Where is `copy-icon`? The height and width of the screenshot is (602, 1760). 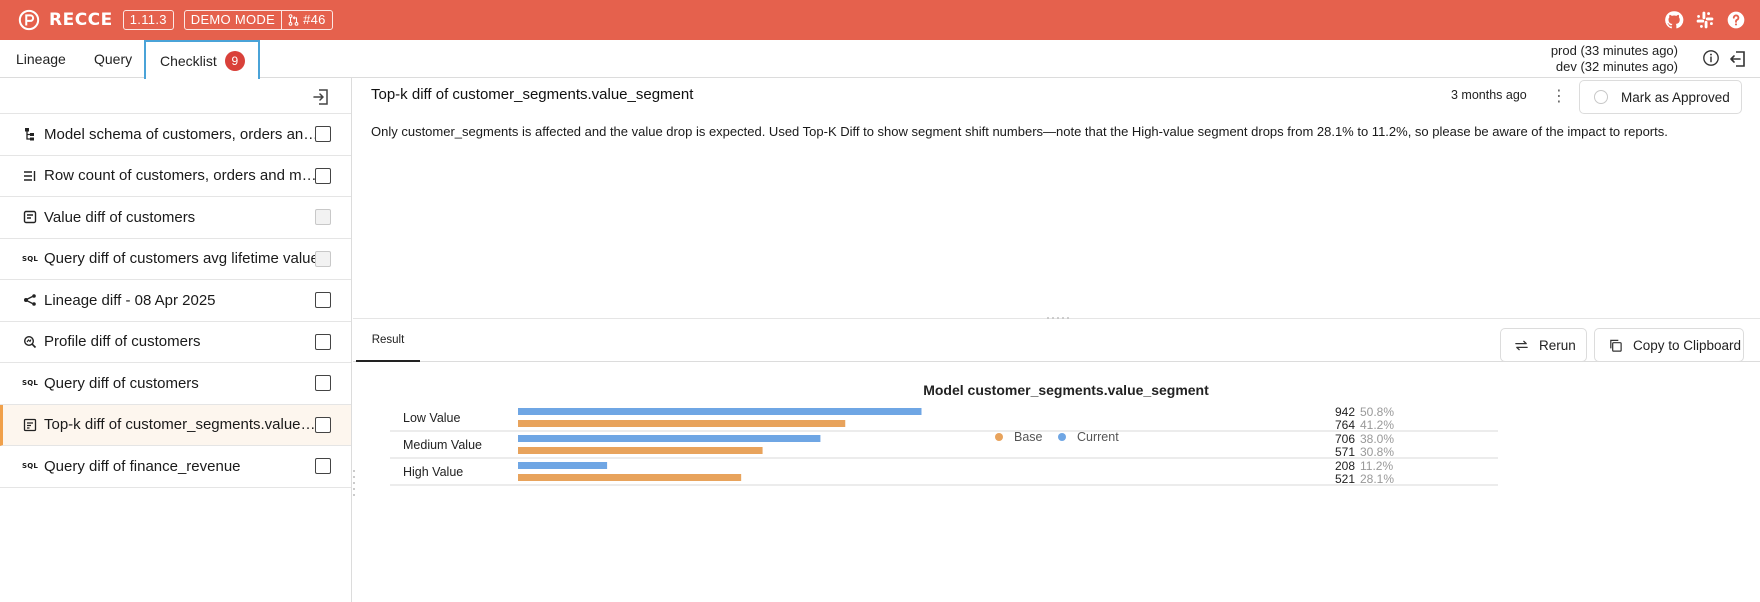
copy-icon is located at coordinates (1616, 345).